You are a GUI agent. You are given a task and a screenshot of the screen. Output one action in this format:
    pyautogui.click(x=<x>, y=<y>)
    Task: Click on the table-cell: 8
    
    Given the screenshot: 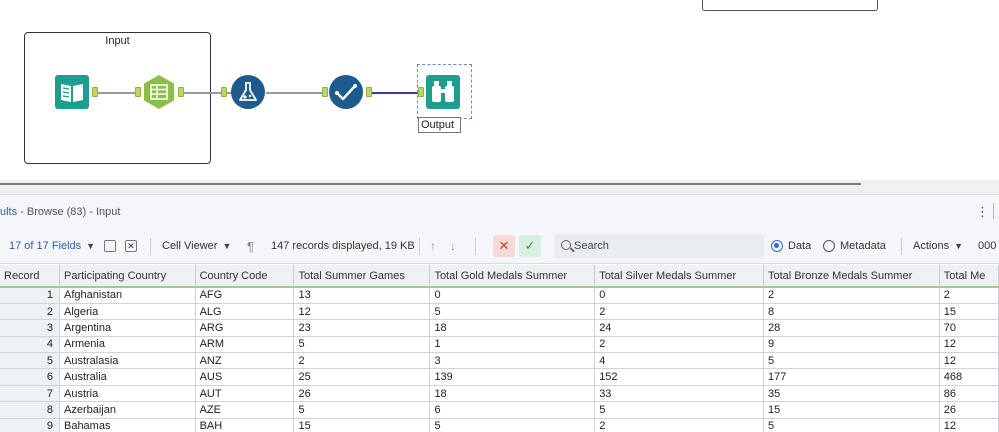 What is the action you would take?
    pyautogui.click(x=851, y=312)
    